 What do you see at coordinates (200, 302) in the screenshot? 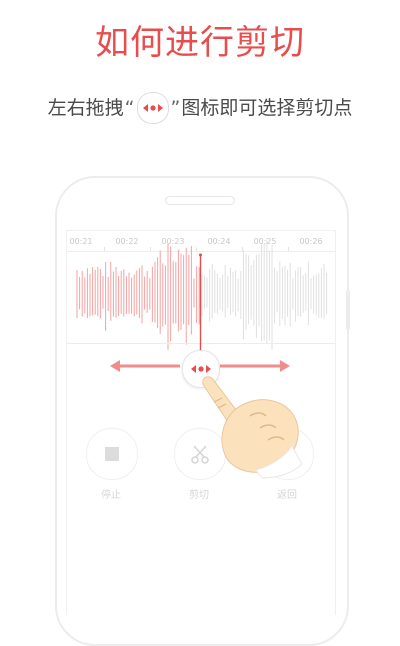
I see `cut-point-line` at bounding box center [200, 302].